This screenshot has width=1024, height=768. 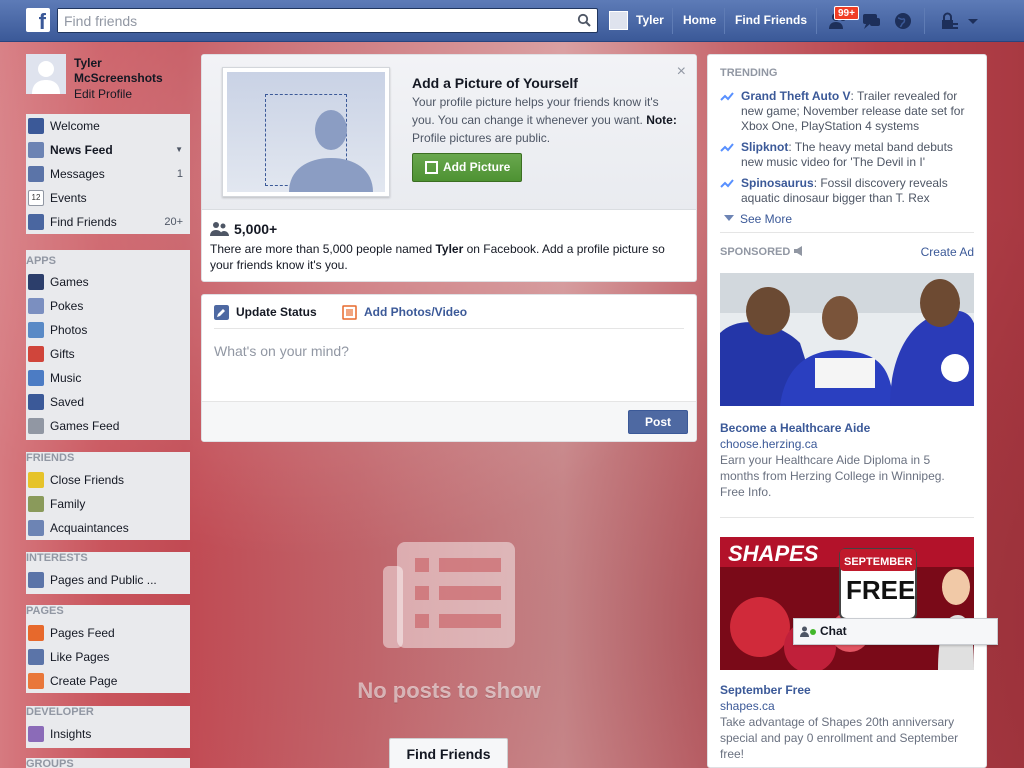 What do you see at coordinates (416, 312) in the screenshot?
I see `tab-add-photos-label: Add Photos/Video` at bounding box center [416, 312].